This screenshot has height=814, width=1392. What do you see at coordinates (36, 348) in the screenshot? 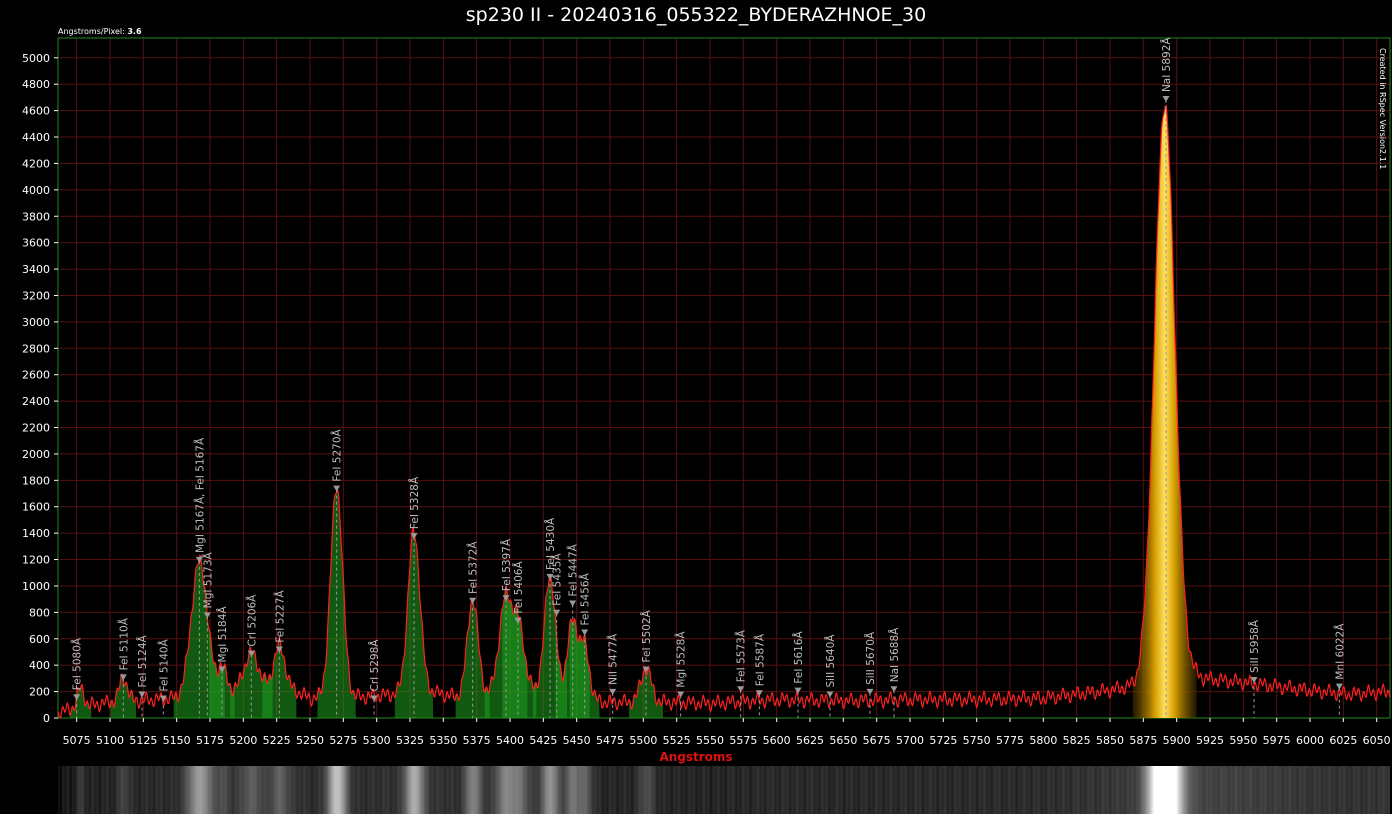
I see `y-tick-label: 2800` at bounding box center [36, 348].